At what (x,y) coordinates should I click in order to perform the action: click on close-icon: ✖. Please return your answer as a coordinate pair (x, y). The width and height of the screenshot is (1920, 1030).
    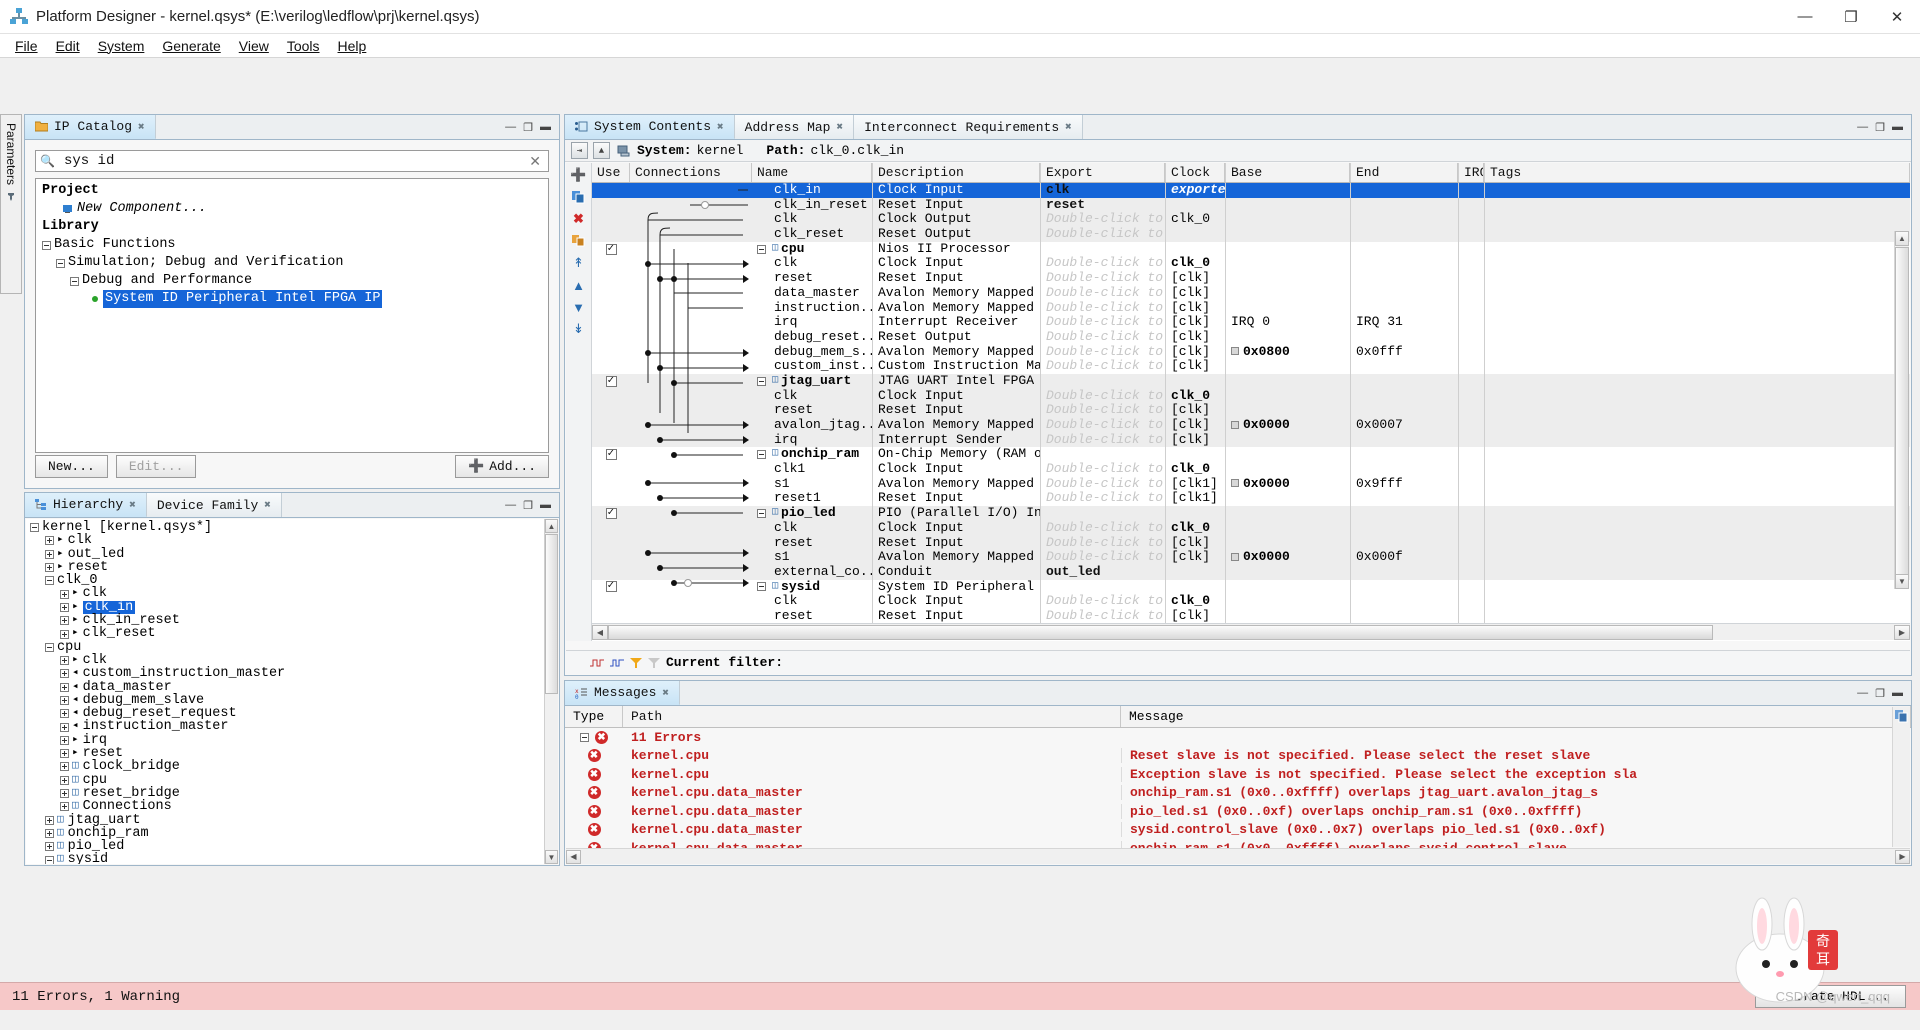
    Looking at the image, I should click on (141, 127).